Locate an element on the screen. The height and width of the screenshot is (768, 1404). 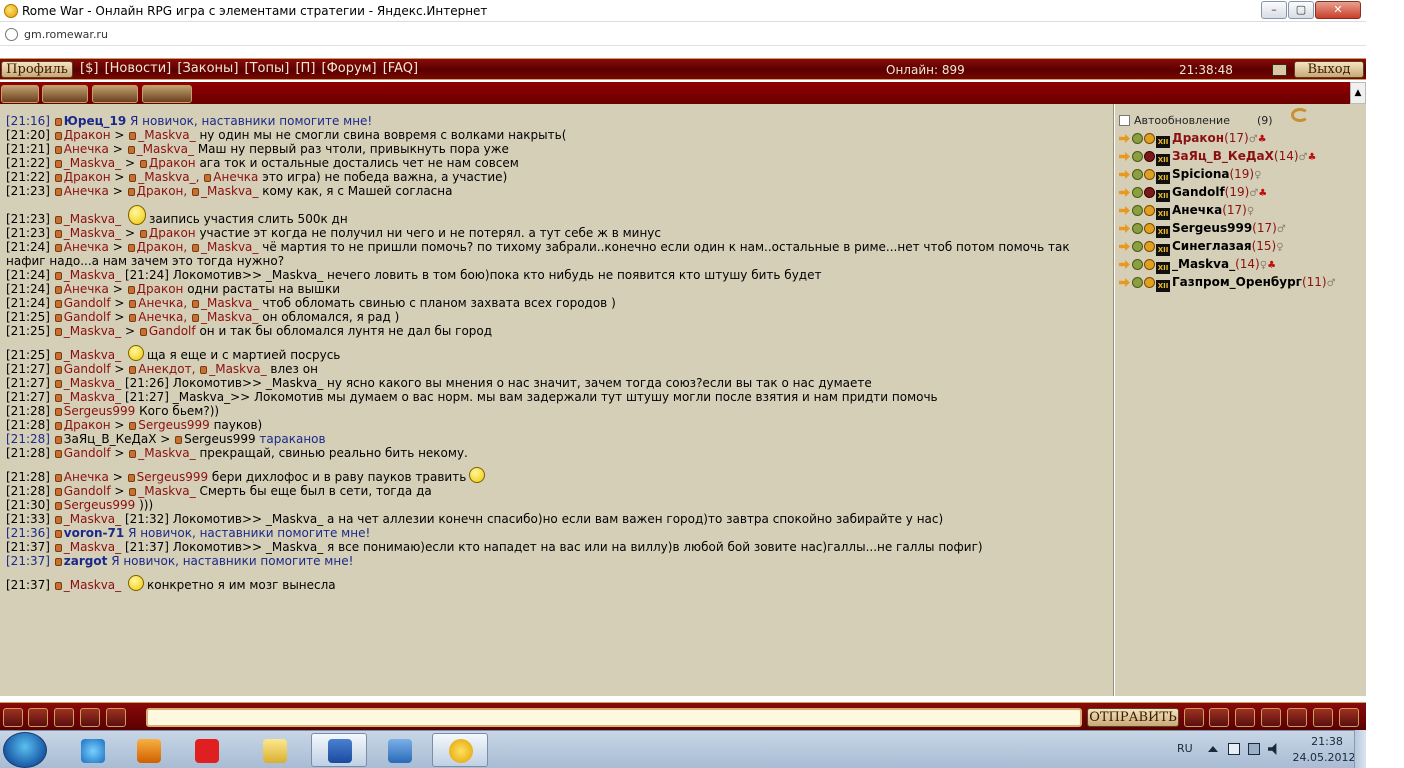
menu-link-laws: [Законы] is located at coordinates (207, 68).